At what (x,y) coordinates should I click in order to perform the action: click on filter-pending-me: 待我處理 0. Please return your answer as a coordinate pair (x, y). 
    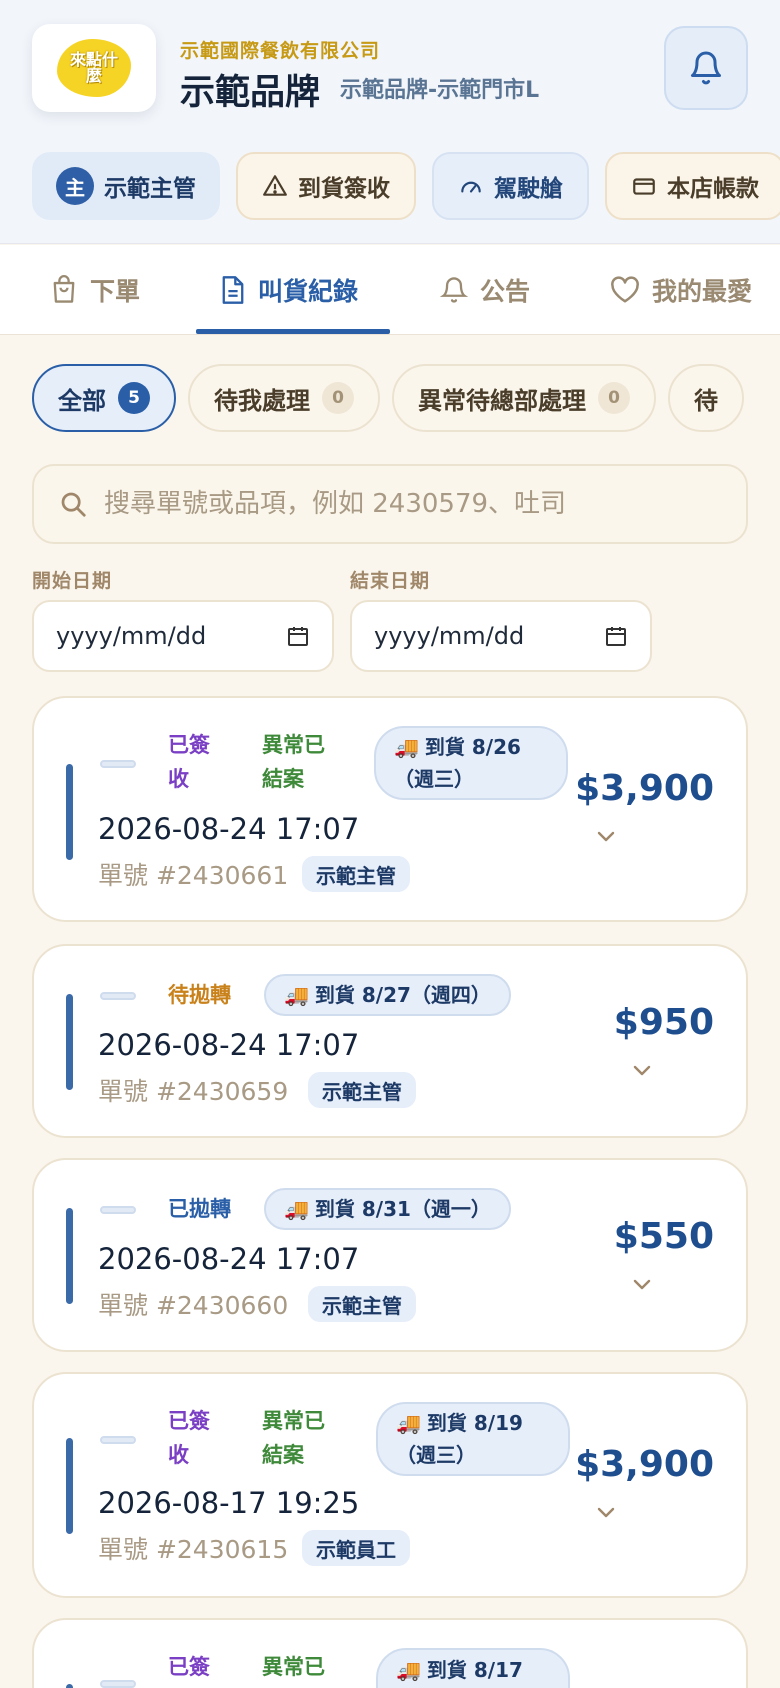
    Looking at the image, I should click on (284, 398).